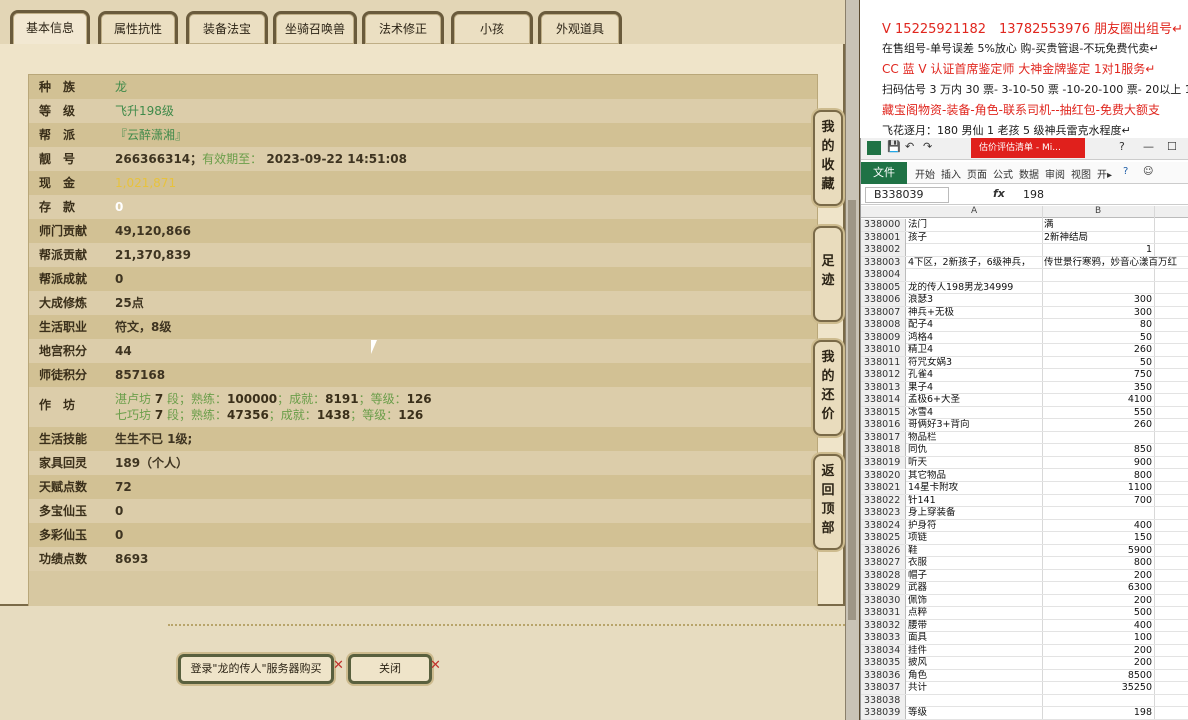 The width and height of the screenshot is (1188, 720). Describe the element at coordinates (927, 146) in the screenshot. I see `redo-icon: ↷` at that location.